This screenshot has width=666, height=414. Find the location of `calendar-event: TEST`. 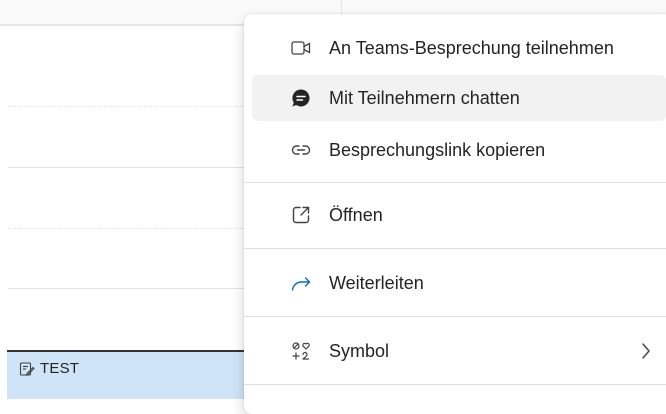

calendar-event: TEST is located at coordinates (137, 374).